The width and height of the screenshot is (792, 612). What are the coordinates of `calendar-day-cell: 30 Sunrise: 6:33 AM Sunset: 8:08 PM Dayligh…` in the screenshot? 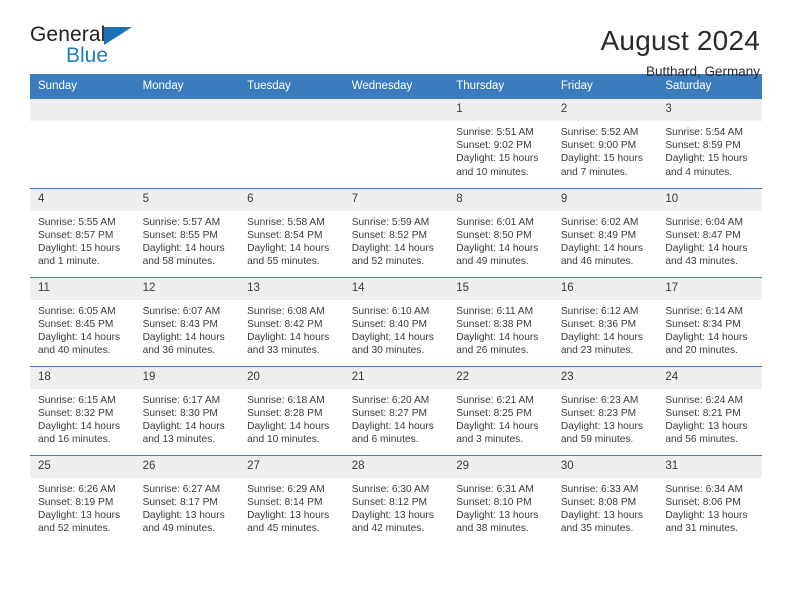 It's located at (605, 499).